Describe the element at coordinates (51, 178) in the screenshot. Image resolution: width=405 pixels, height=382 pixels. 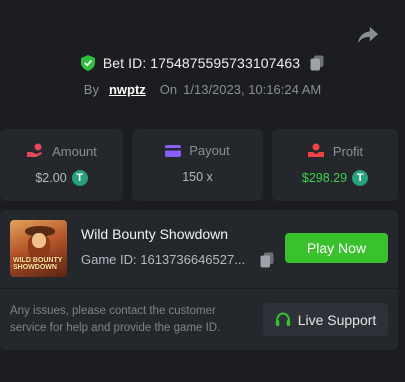
I see `amount-value: $2.00` at that location.